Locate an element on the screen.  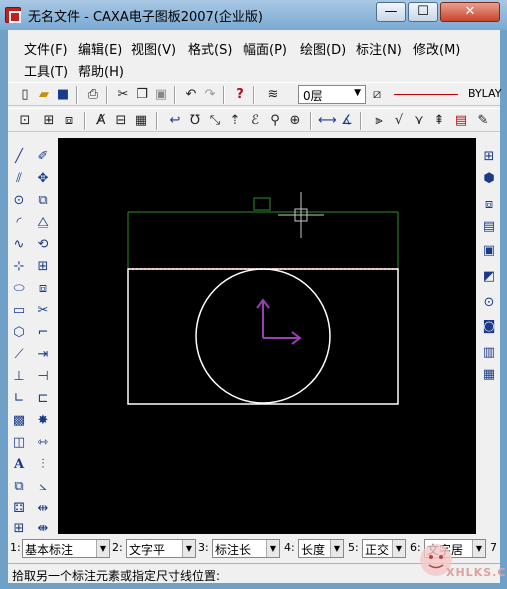
snap-icon: ⊕ is located at coordinates (295, 121).